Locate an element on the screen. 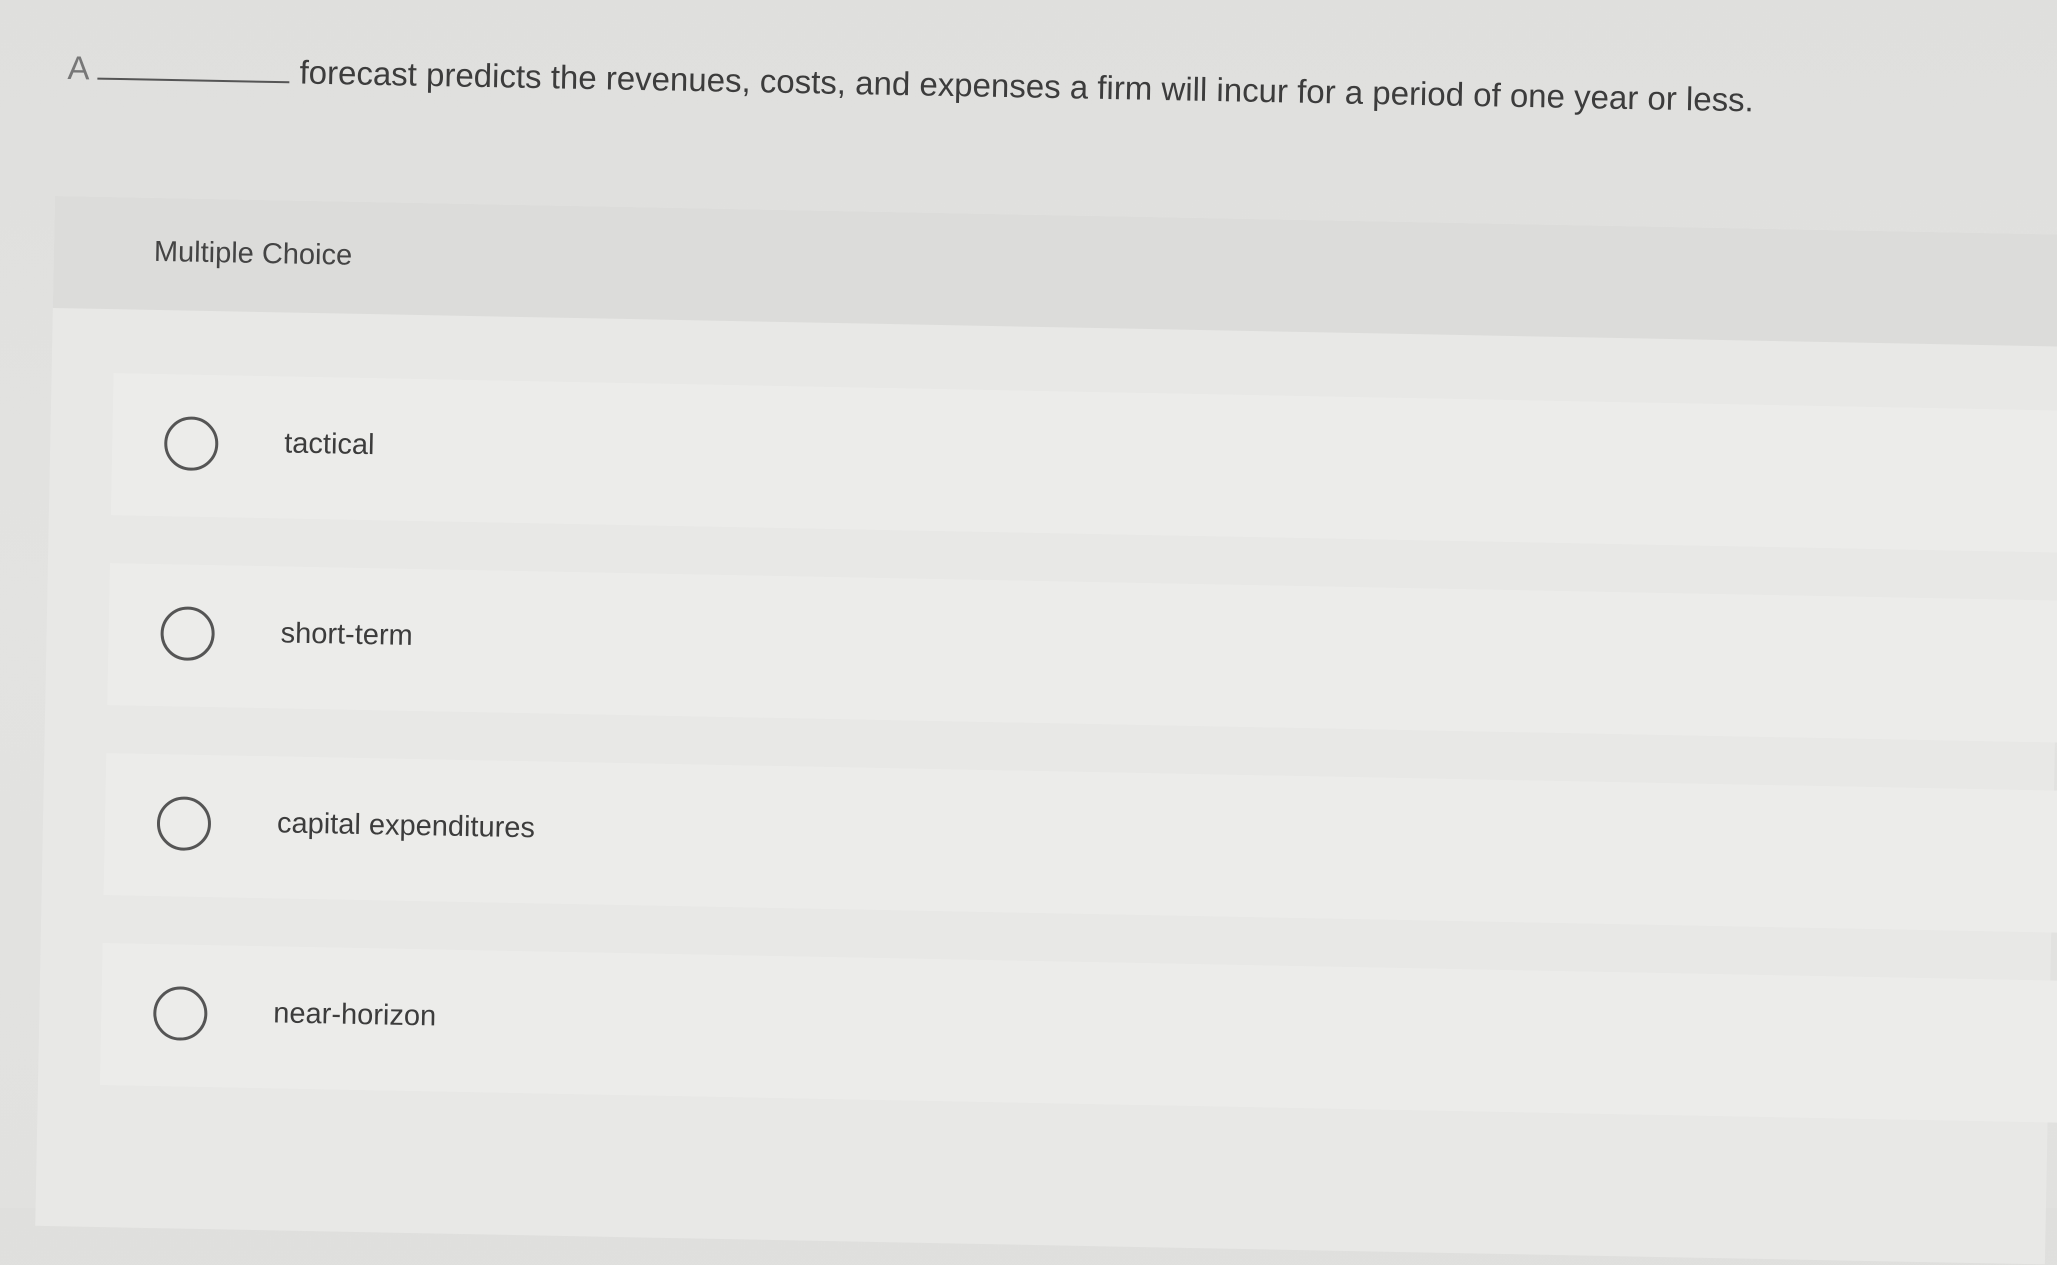 The width and height of the screenshot is (2057, 1265). option-capital-expenditures: capital expenditures is located at coordinates (1080, 843).